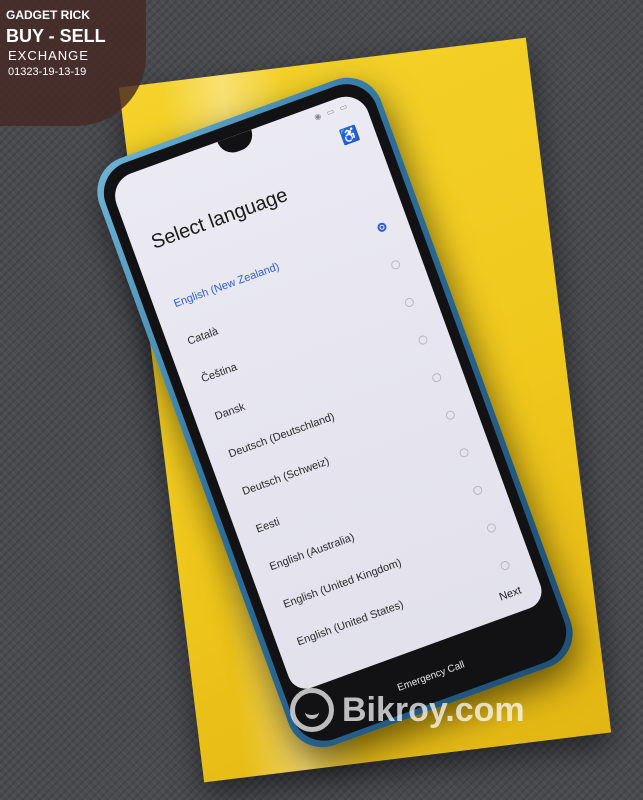 Image resolution: width=643 pixels, height=800 pixels. What do you see at coordinates (331, 111) in the screenshot?
I see `status-bar-icons: ◉ ▭ ▭` at bounding box center [331, 111].